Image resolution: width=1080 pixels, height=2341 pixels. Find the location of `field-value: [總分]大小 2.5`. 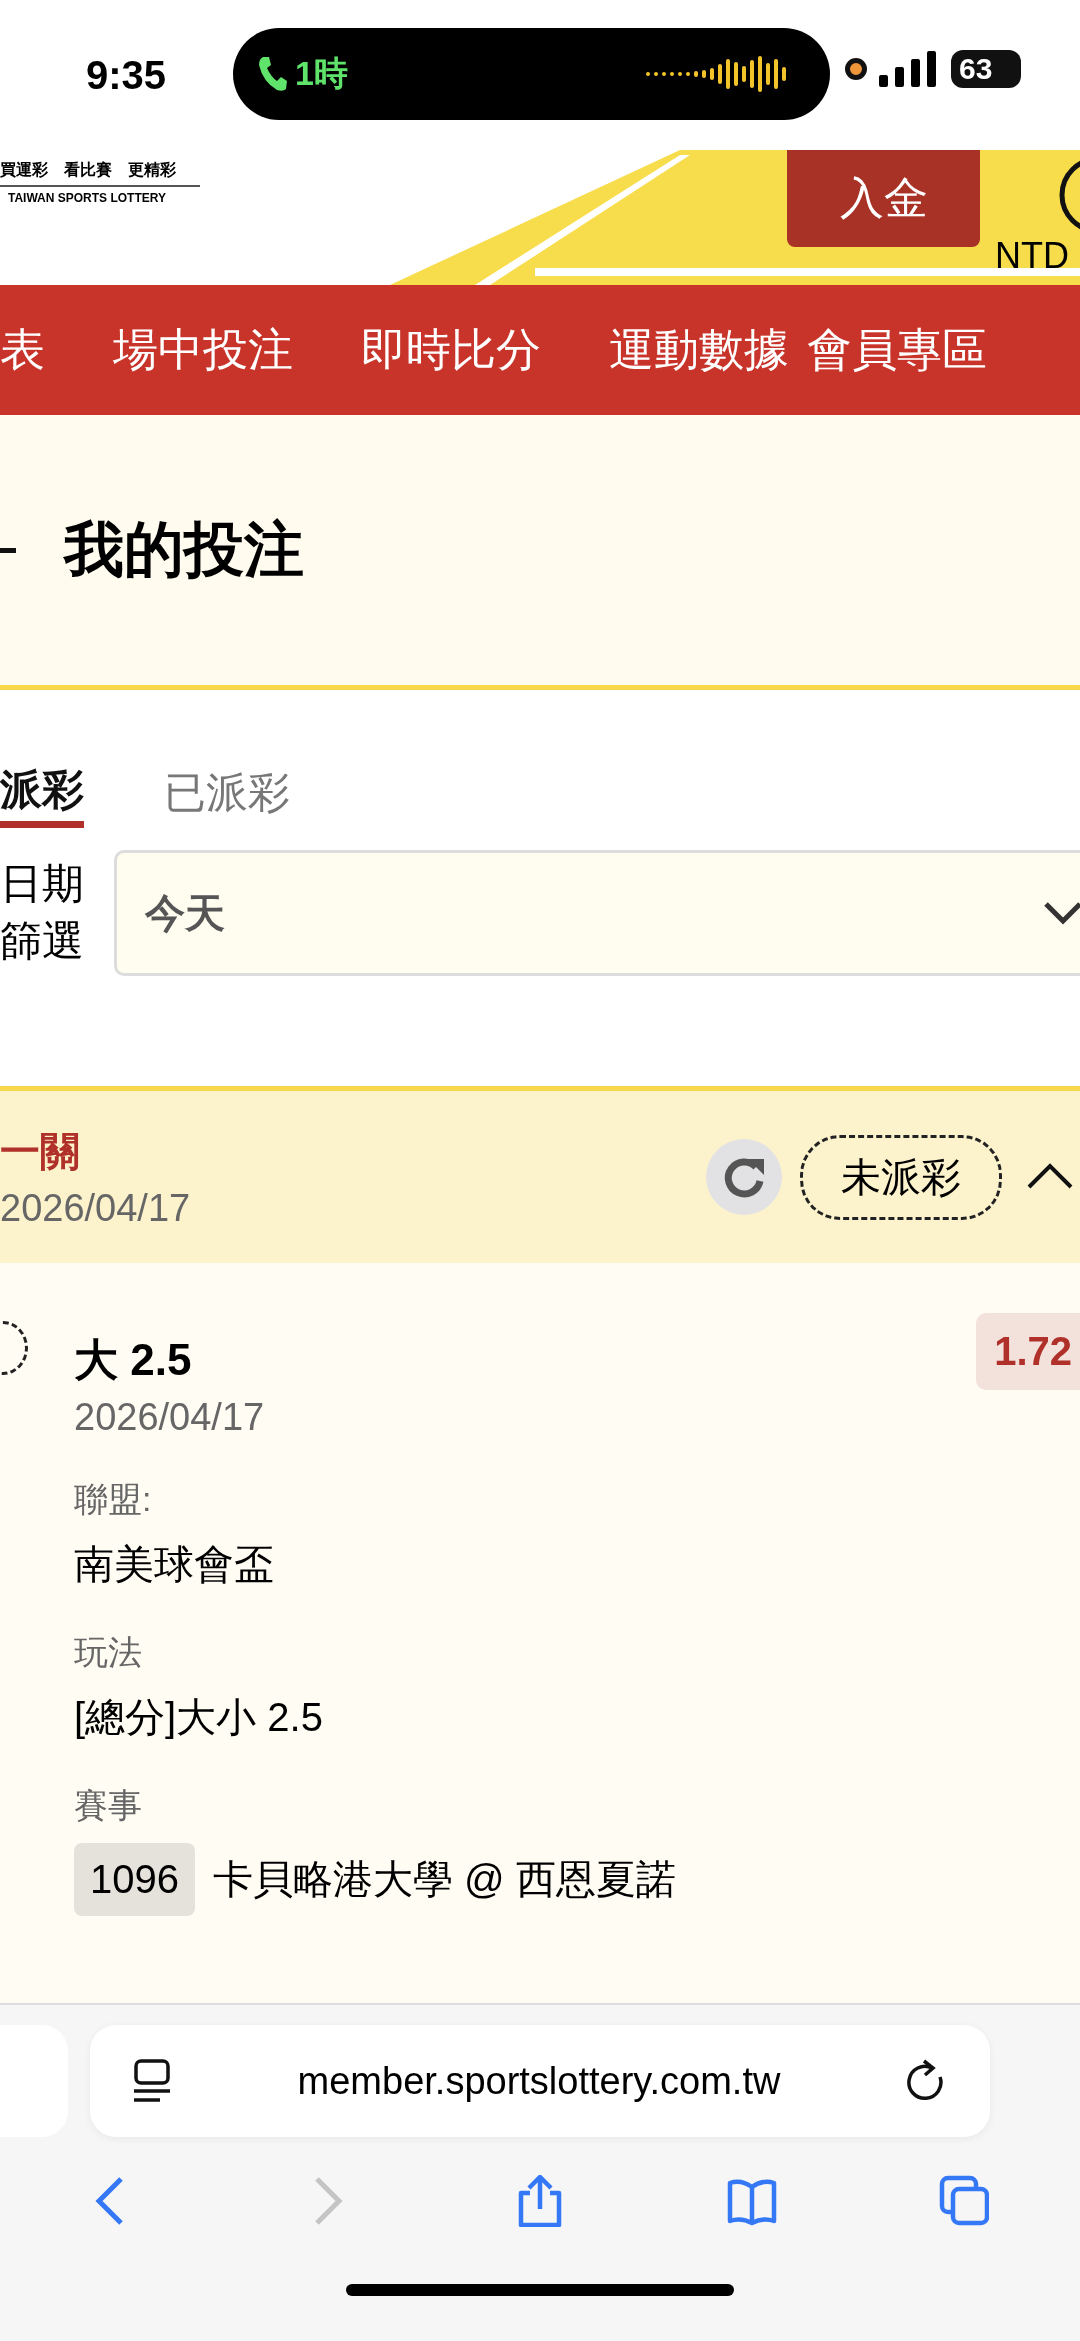

field-value: [總分]大小 2.5 is located at coordinates (198, 1717).